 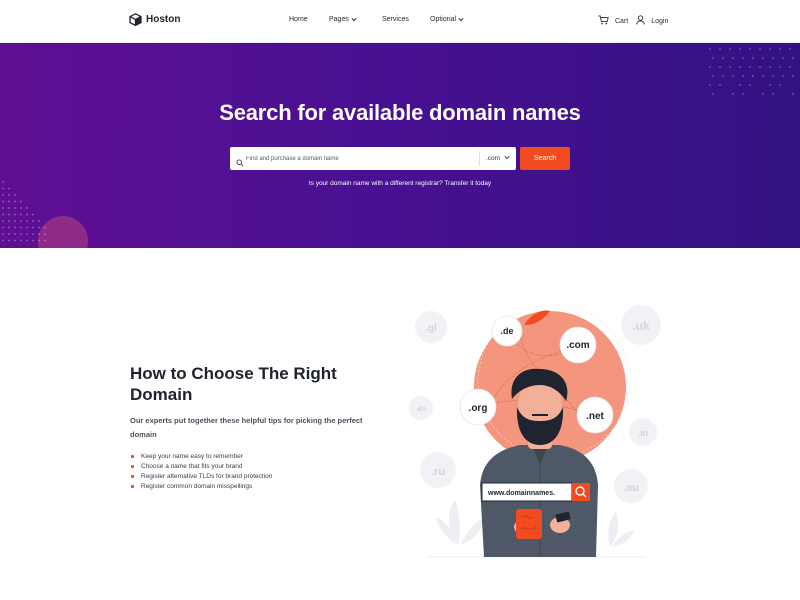 What do you see at coordinates (613, 21) in the screenshot?
I see `cart-link: Cart` at bounding box center [613, 21].